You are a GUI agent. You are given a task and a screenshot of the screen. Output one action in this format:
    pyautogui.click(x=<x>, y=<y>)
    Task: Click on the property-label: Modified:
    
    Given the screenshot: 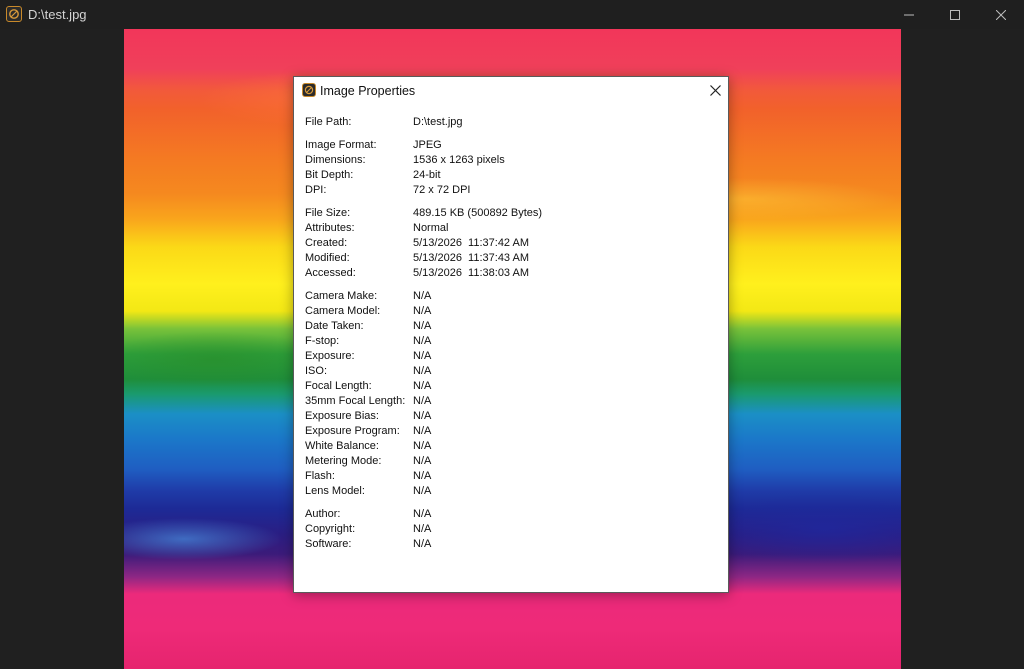 What is the action you would take?
    pyautogui.click(x=327, y=258)
    